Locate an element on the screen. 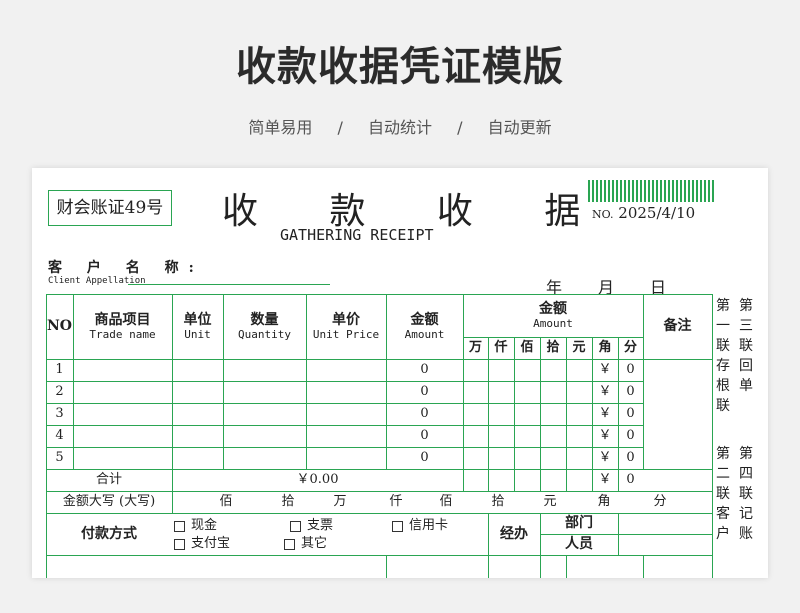 Image resolution: width=800 pixels, height=613 pixels. header-amount-digits-label: 金额 is located at coordinates (553, 308).